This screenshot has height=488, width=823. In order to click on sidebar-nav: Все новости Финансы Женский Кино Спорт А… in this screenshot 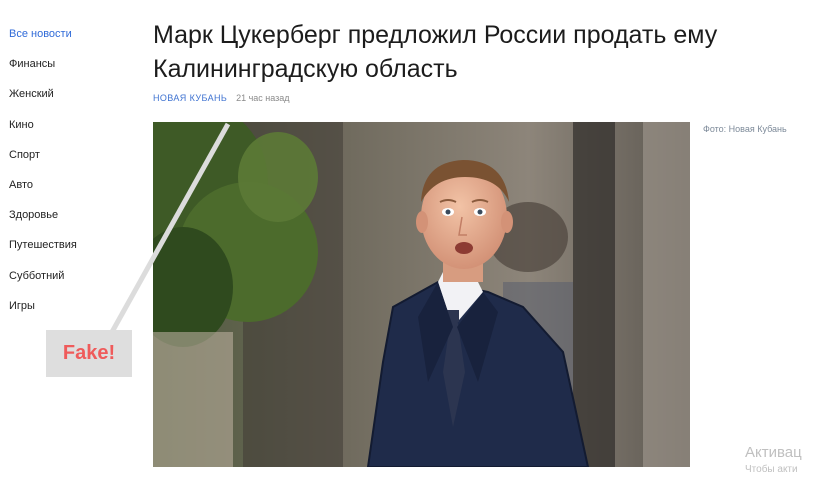, I will do `click(74, 170)`.